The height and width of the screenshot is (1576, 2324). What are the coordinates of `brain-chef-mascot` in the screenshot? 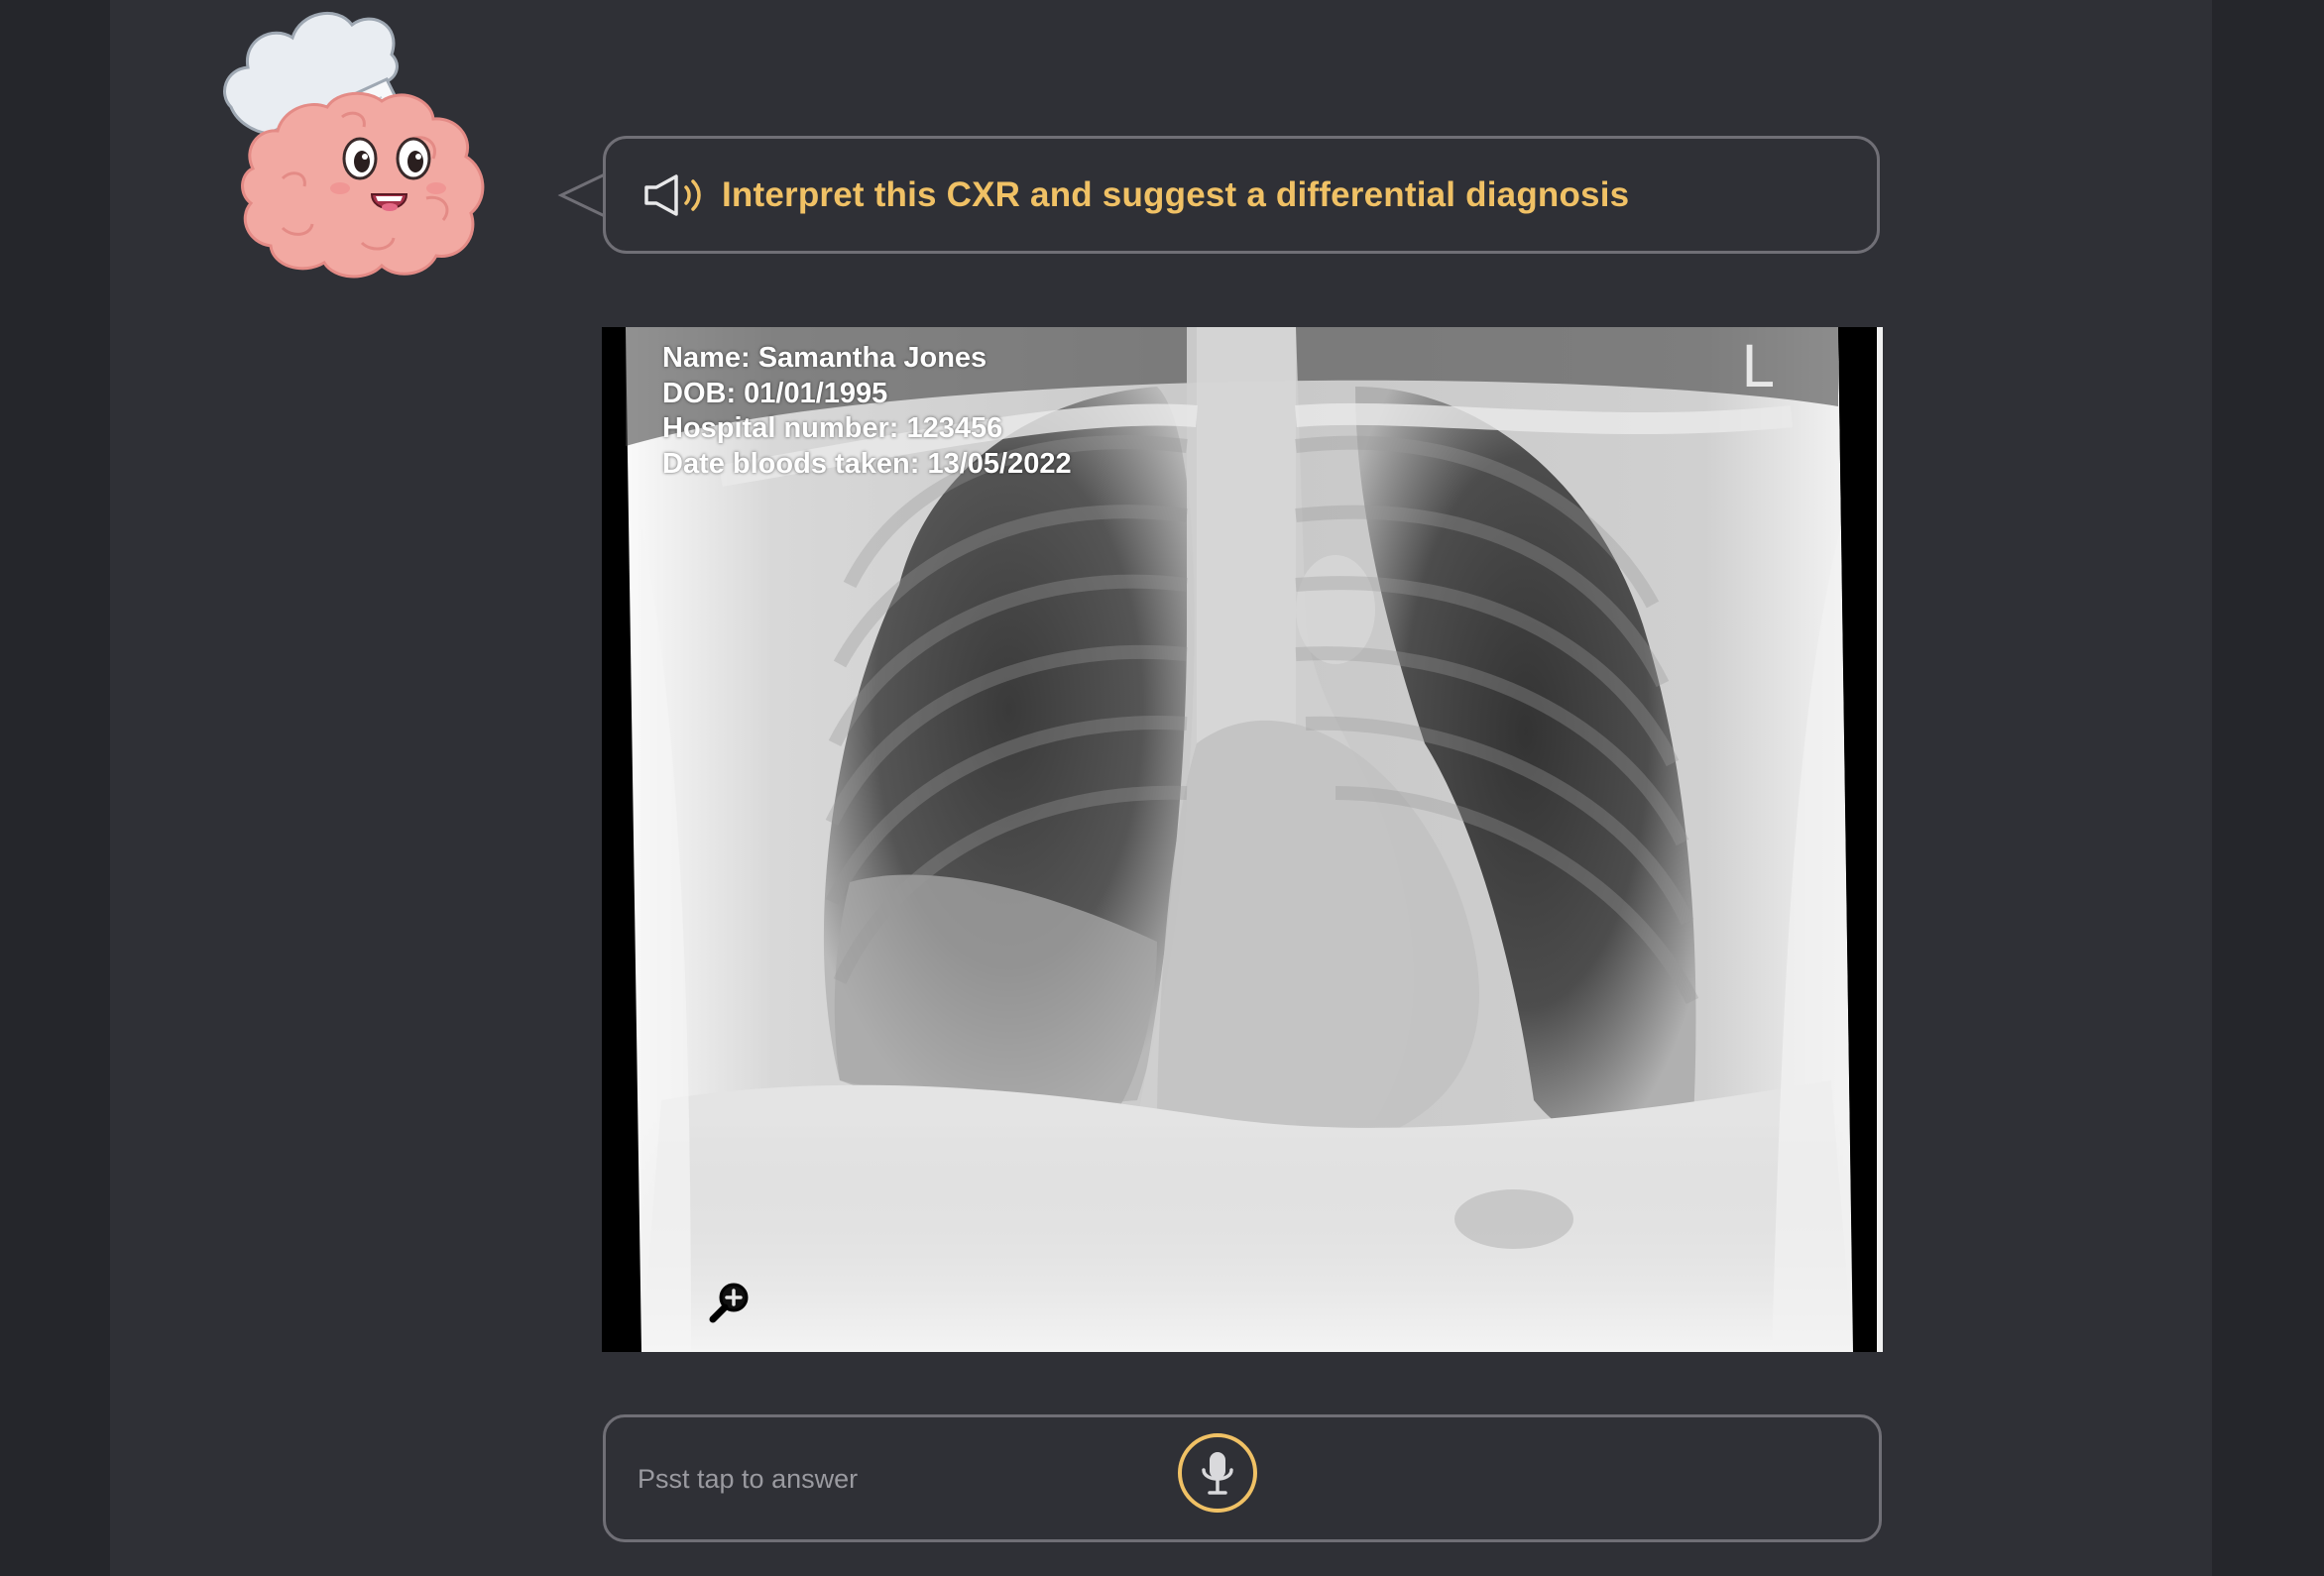 It's located at (381, 141).